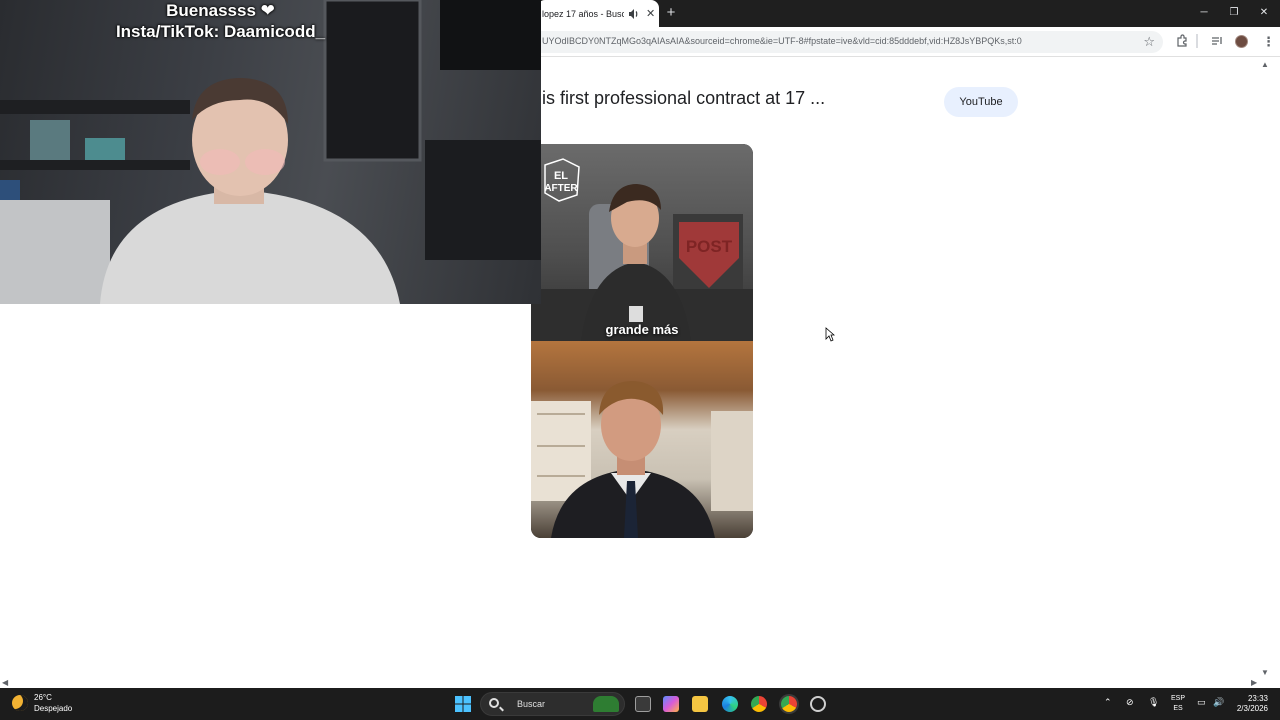  I want to click on bookmark-star-icon: ☆, so click(1149, 42).